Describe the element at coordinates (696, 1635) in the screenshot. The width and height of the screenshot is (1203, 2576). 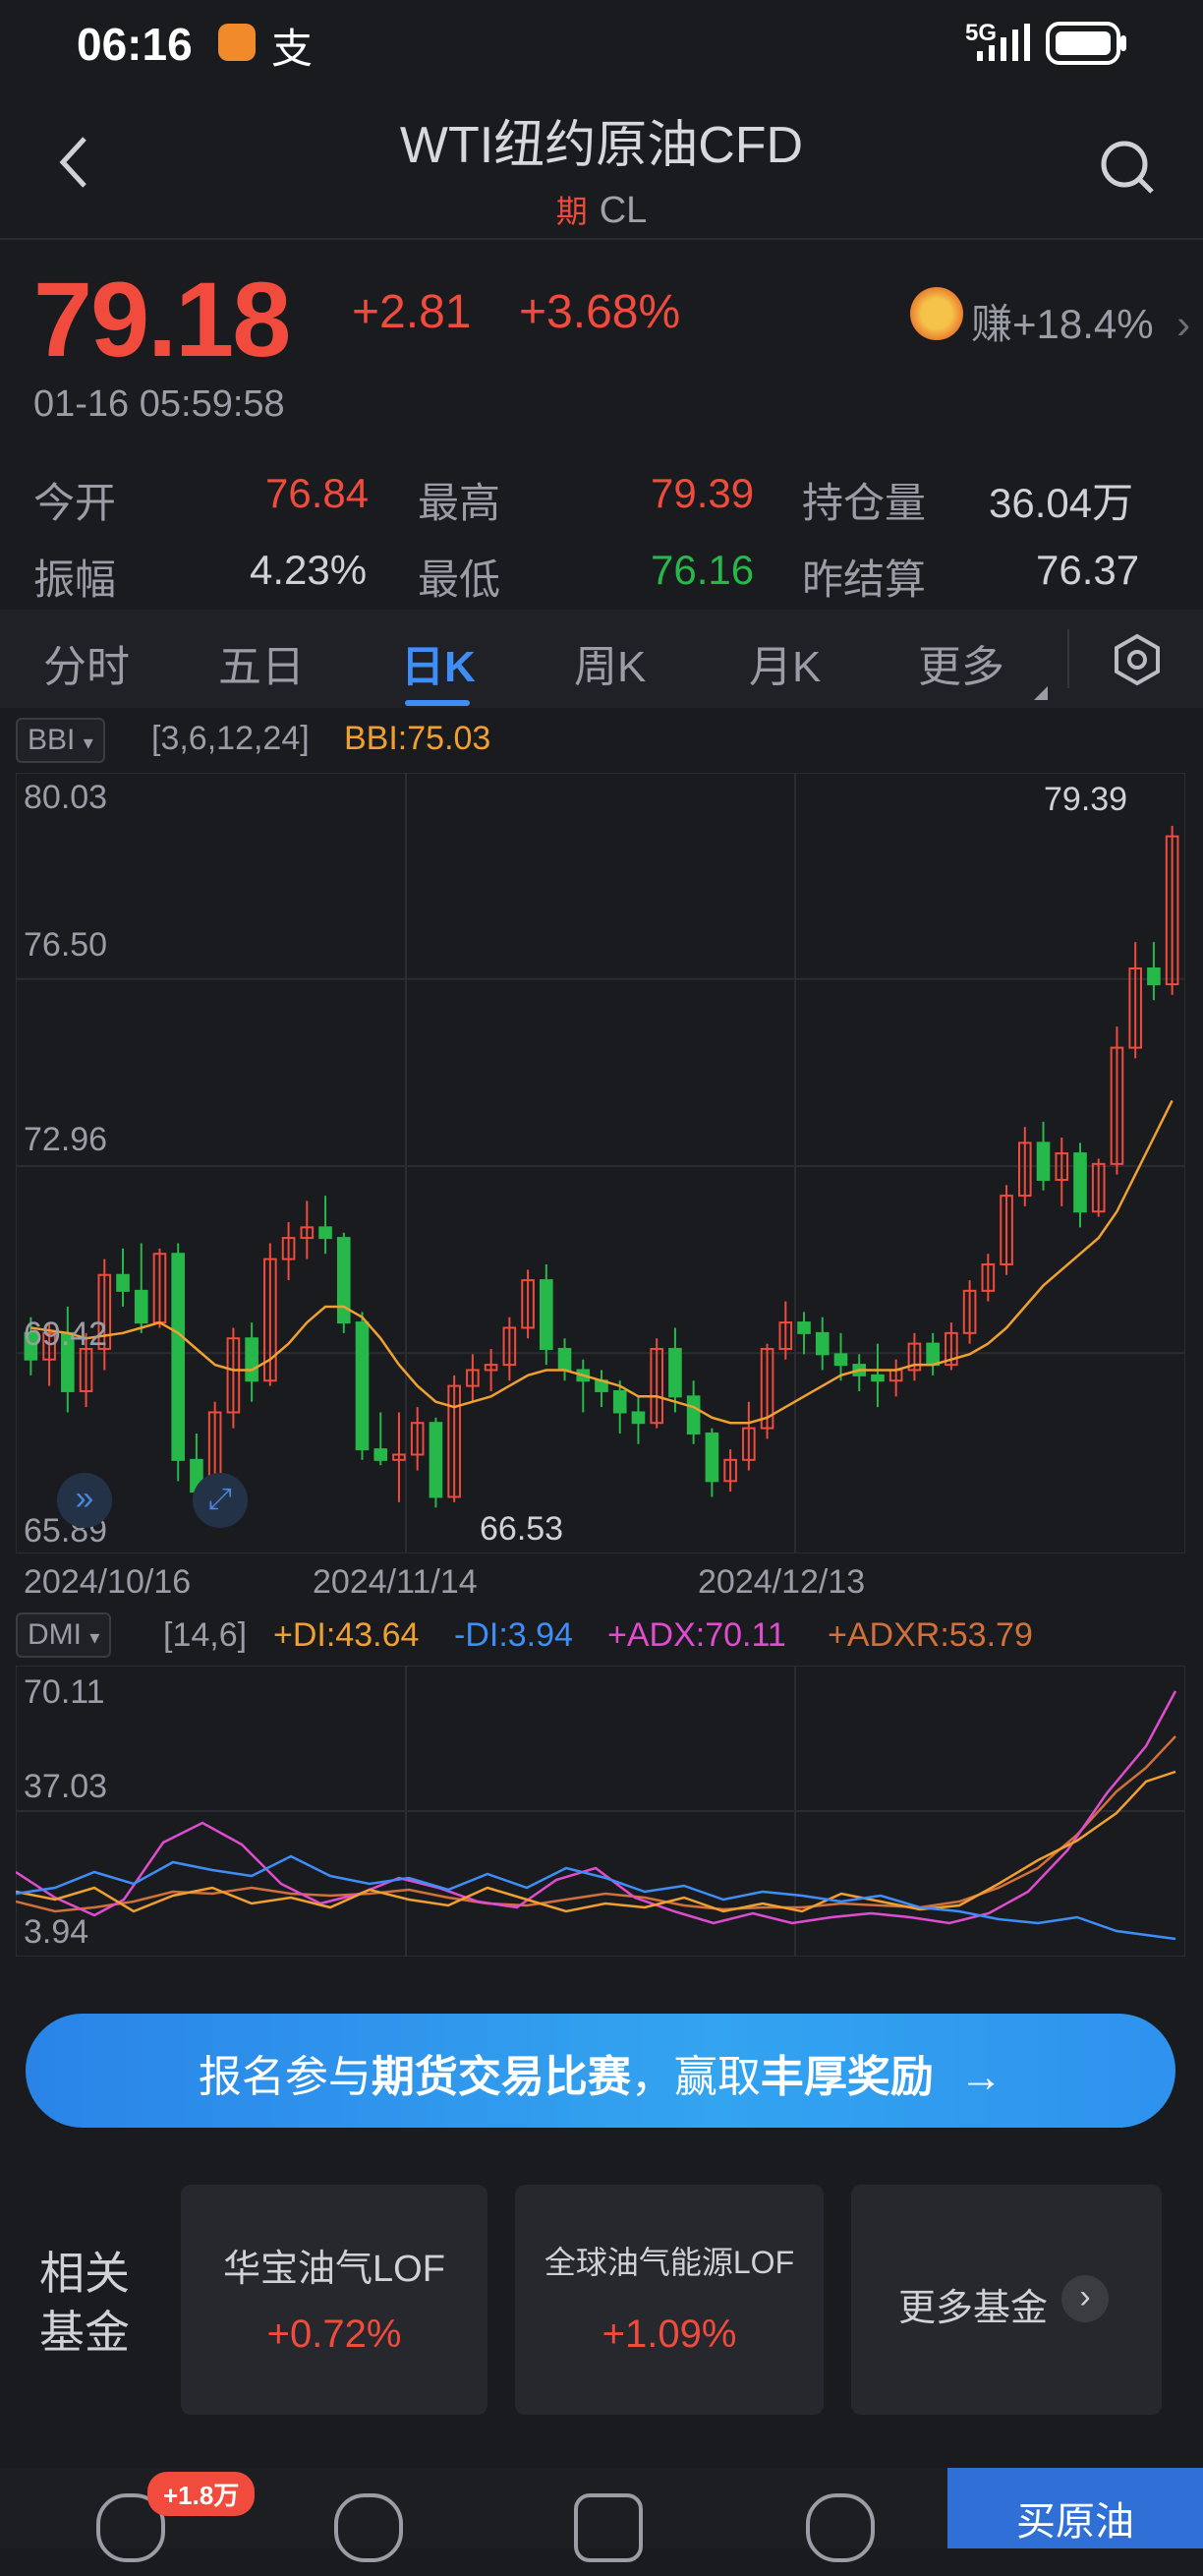
I see `dmi-adx: +ADX:70.11` at that location.